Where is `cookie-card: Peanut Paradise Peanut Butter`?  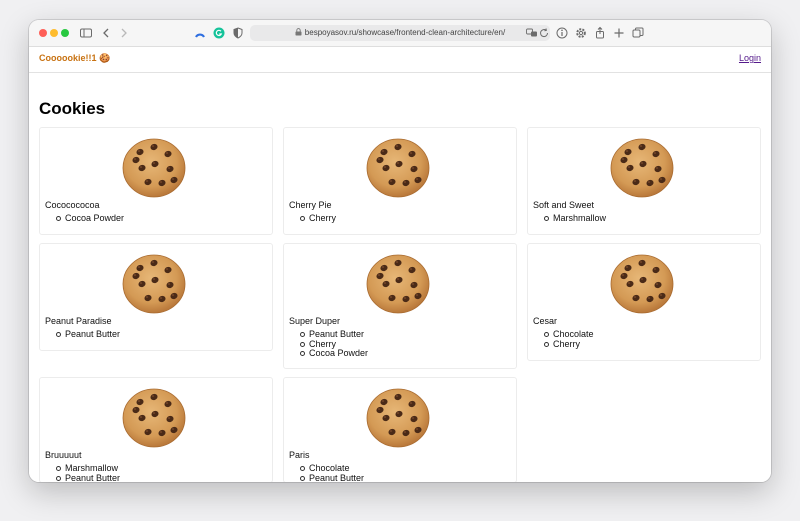
cookie-card: Peanut Paradise Peanut Butter is located at coordinates (156, 297).